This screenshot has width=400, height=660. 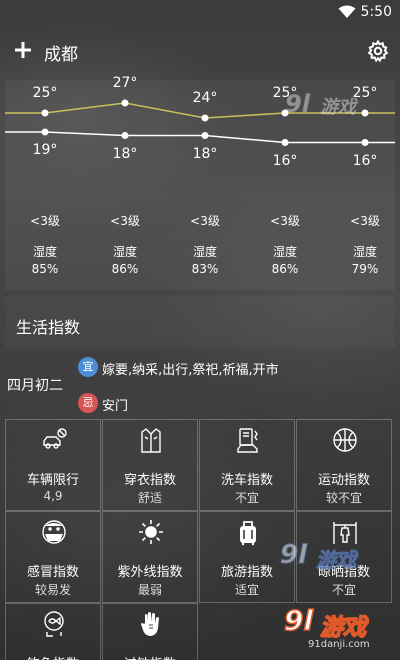 I want to click on index-label: 感冒指数, so click(x=52, y=572).